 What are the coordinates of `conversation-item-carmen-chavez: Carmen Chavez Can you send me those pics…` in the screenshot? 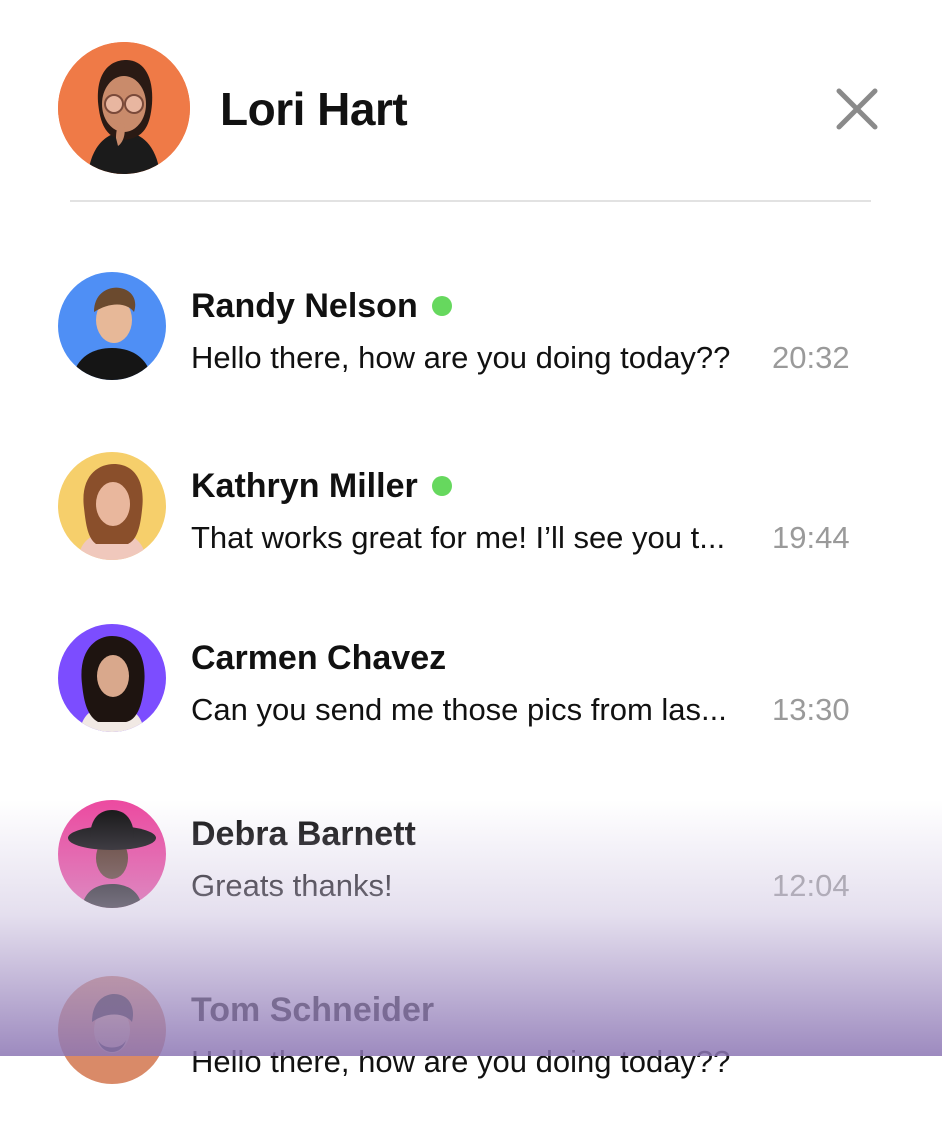 It's located at (471, 699).